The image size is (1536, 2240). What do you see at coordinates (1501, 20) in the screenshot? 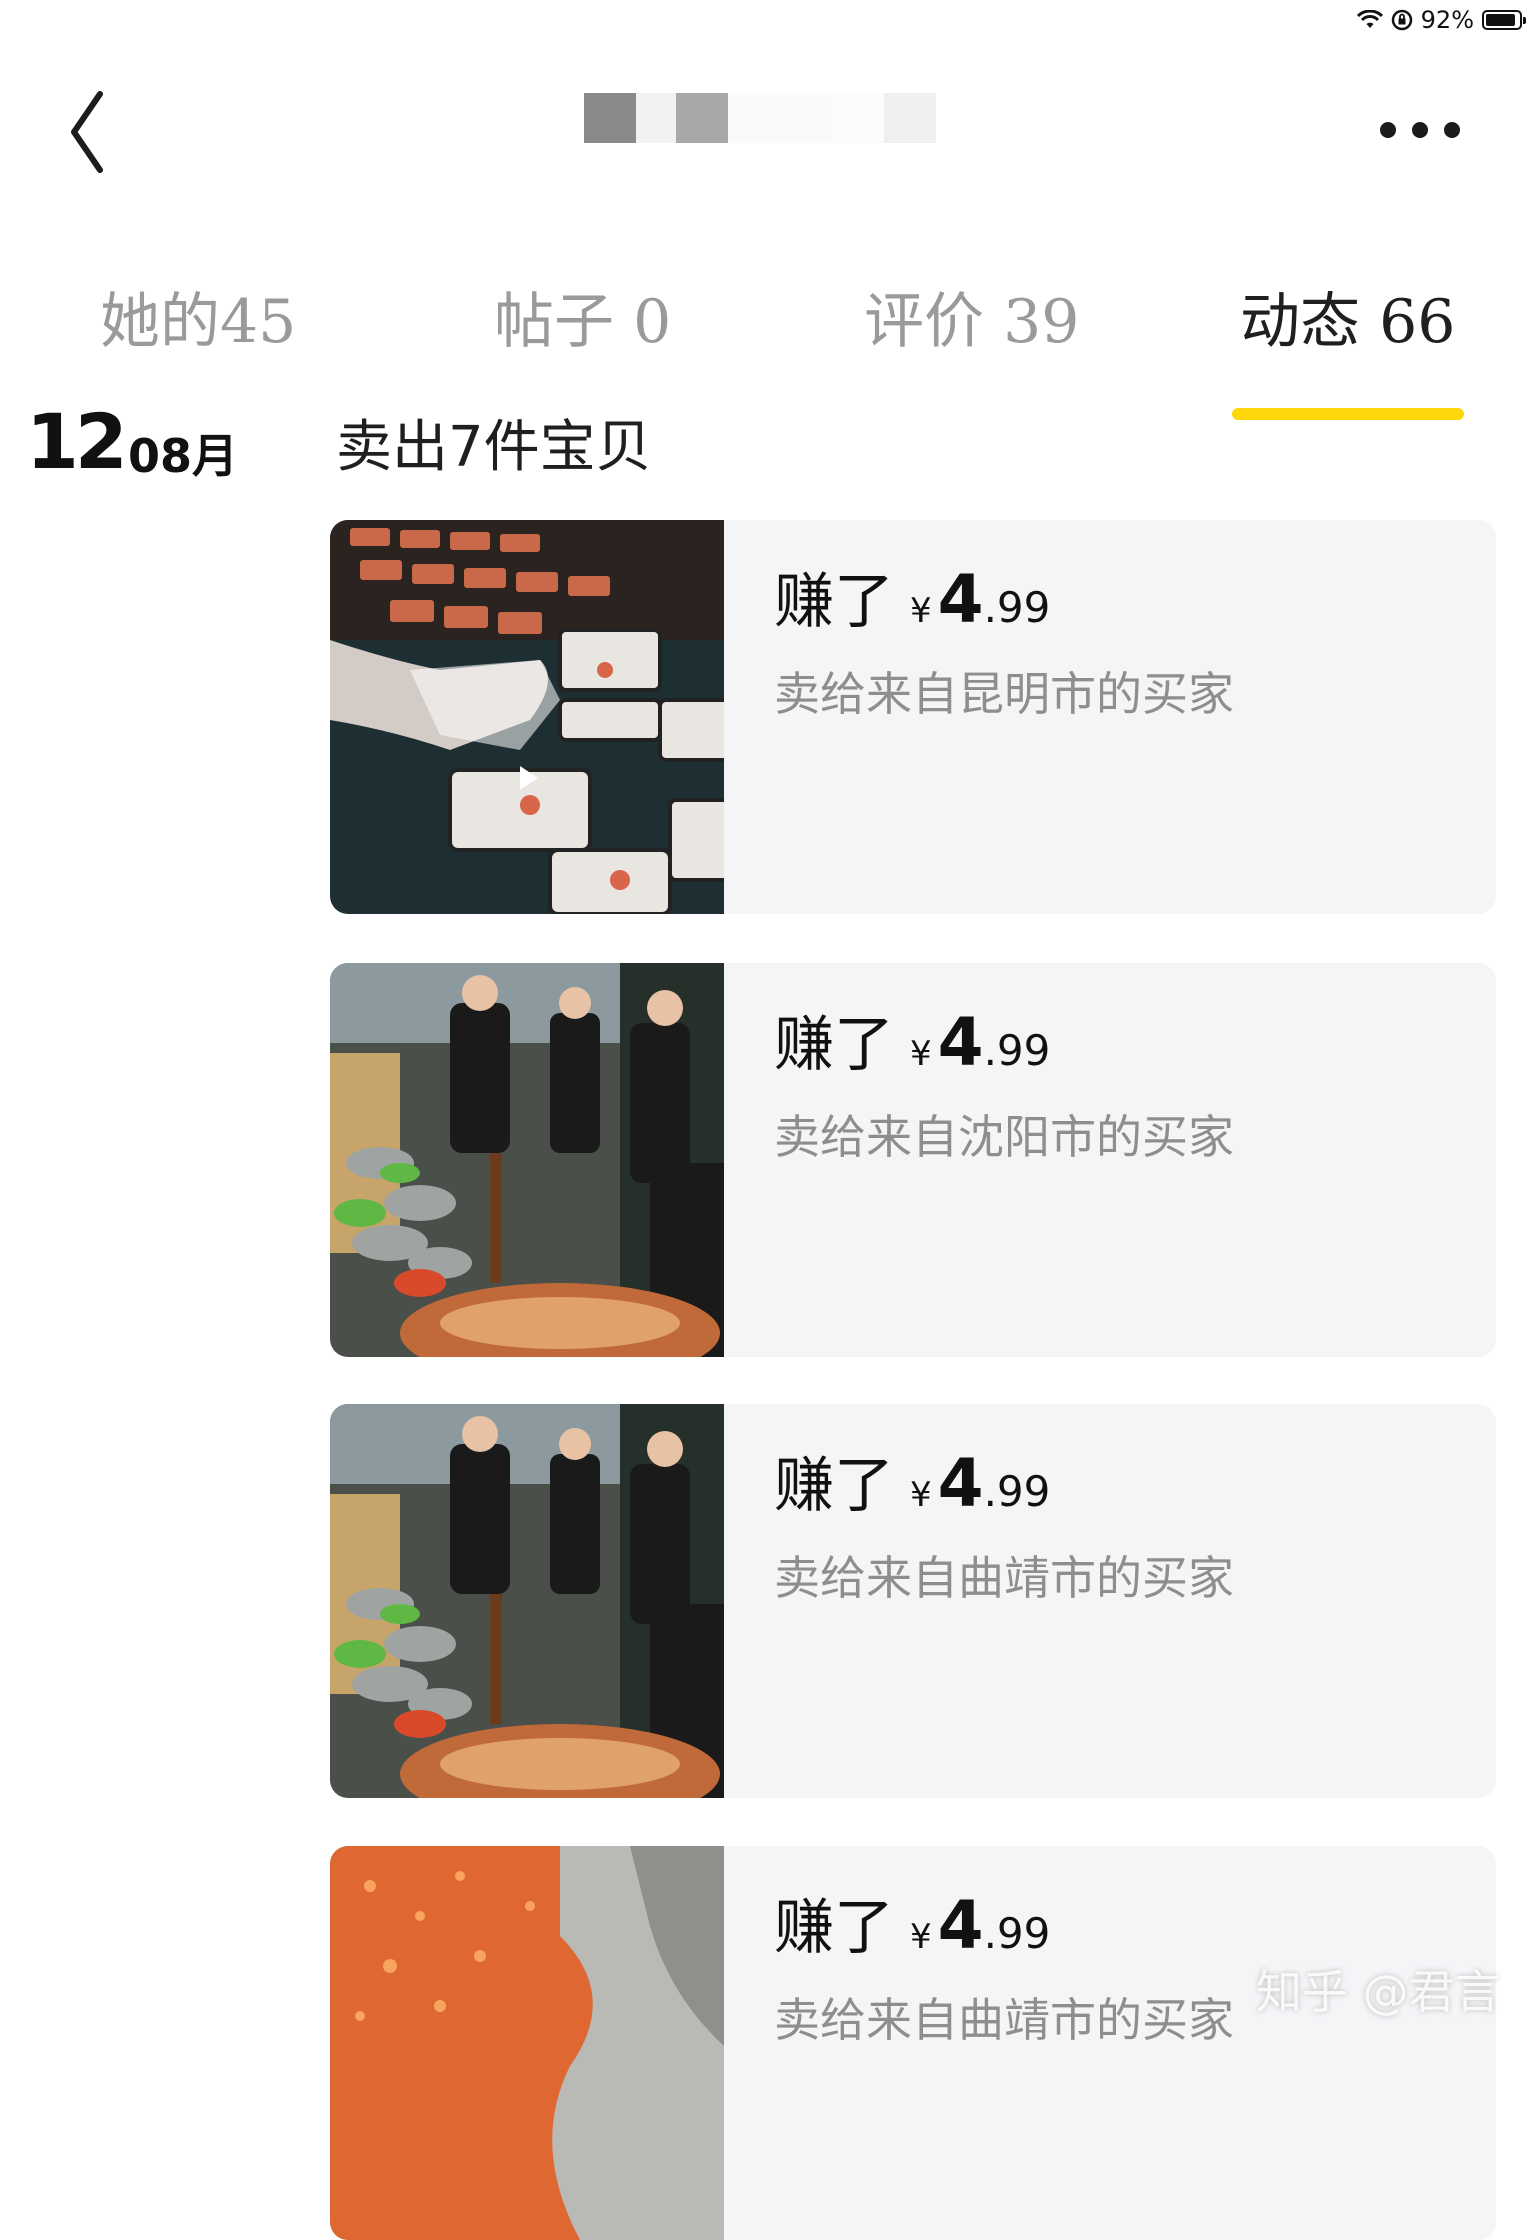
I see `battery-fill` at bounding box center [1501, 20].